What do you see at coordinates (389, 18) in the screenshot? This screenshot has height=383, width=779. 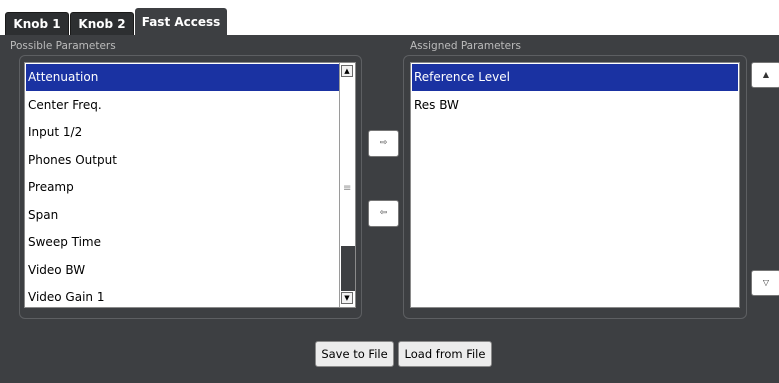 I see `tab-bar: Knob 1 Knob 2 Fast Access` at bounding box center [389, 18].